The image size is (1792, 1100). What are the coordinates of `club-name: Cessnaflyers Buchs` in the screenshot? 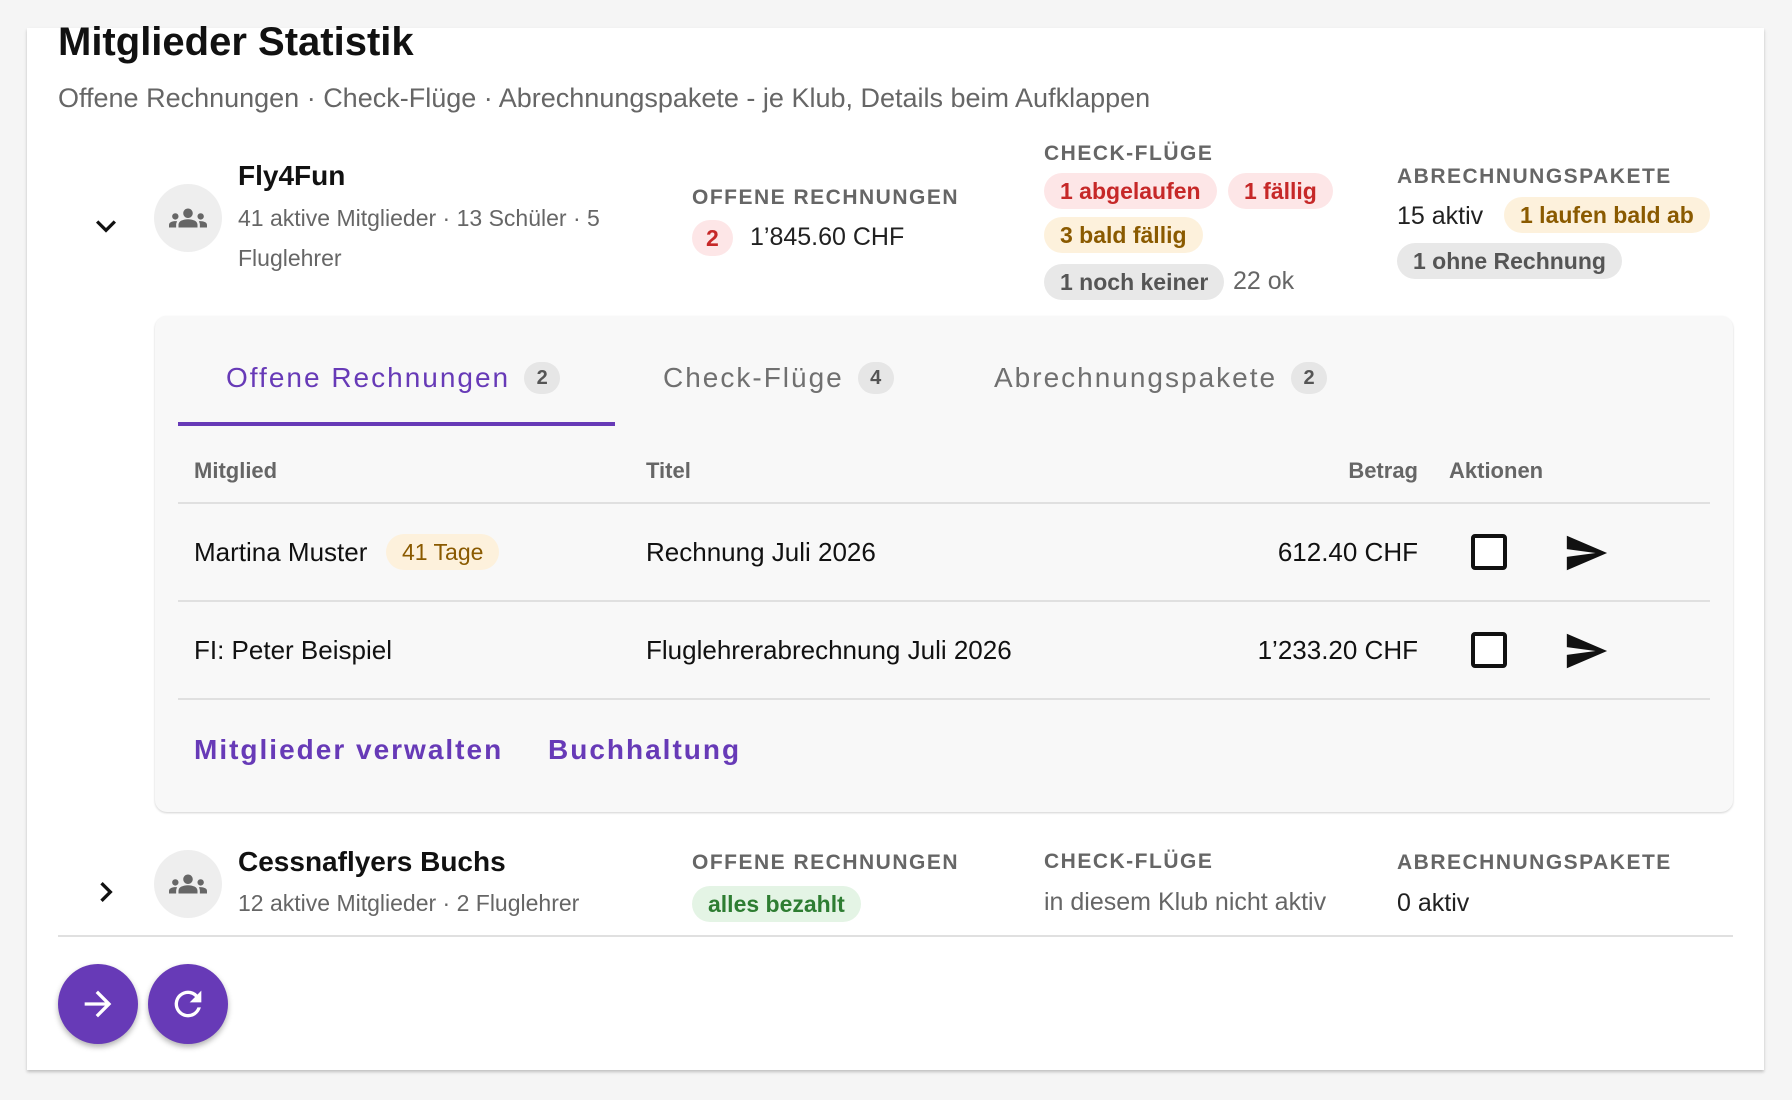 It's located at (372, 861).